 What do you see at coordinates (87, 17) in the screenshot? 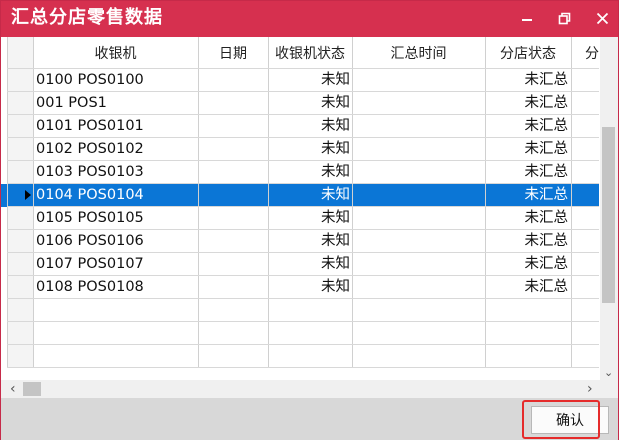
I see `window-title: 汇总分店零售数据` at bounding box center [87, 17].